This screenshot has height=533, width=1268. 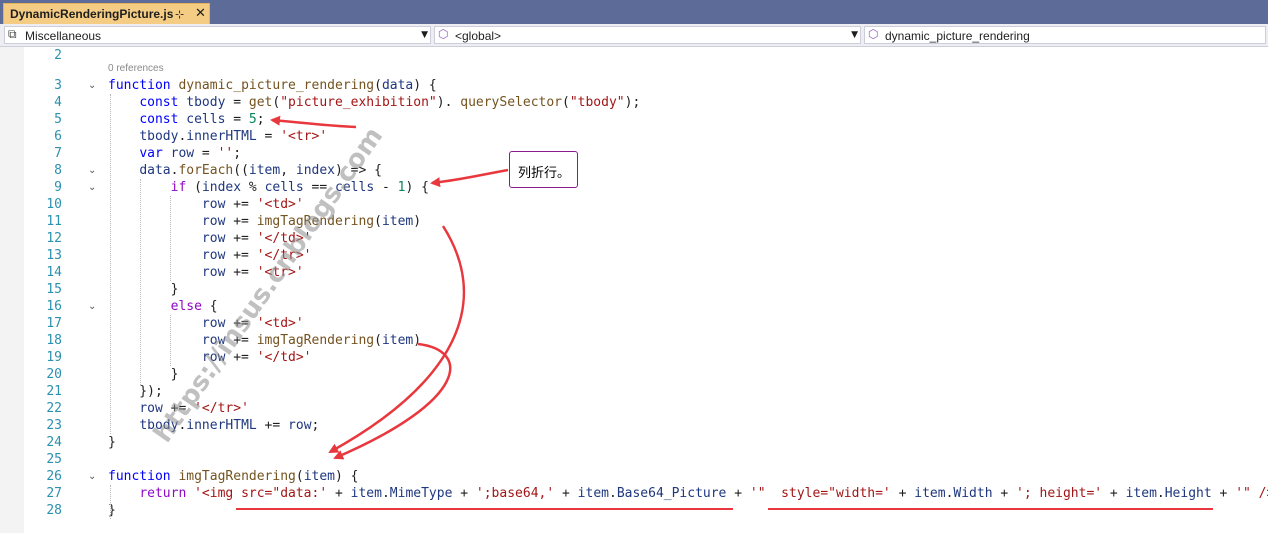 What do you see at coordinates (957, 36) in the screenshot?
I see `member-dropdown-label: dynamic_picture_rendering` at bounding box center [957, 36].